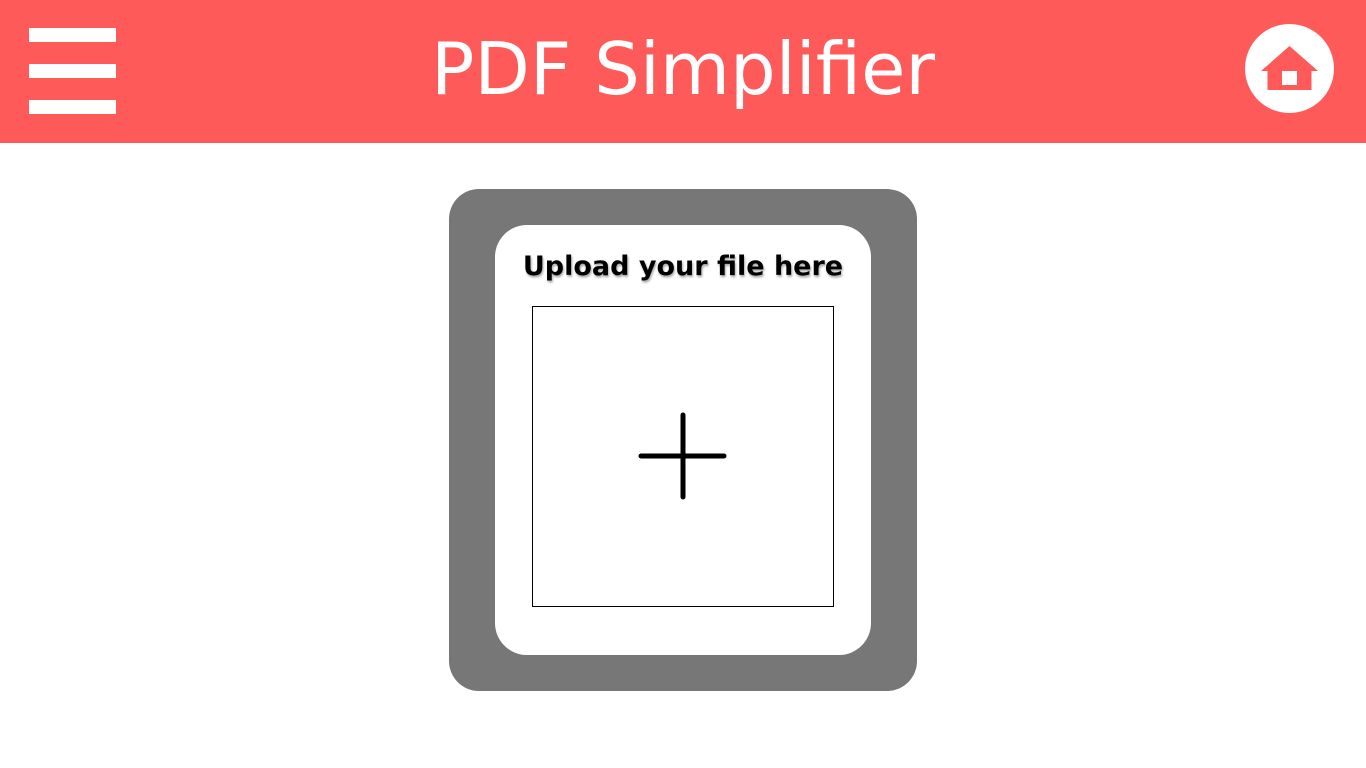 The height and width of the screenshot is (768, 1366). I want to click on app-title: PDF Simplifier, so click(683, 69).